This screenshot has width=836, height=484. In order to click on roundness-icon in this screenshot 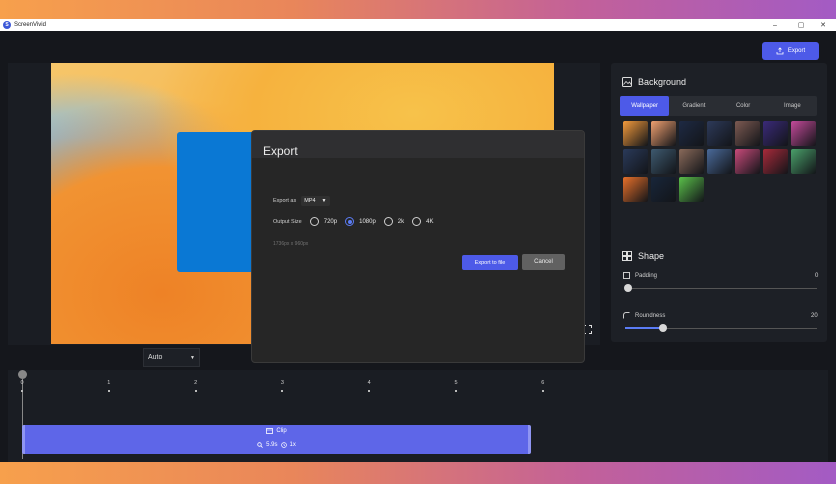, I will do `click(626, 315)`.